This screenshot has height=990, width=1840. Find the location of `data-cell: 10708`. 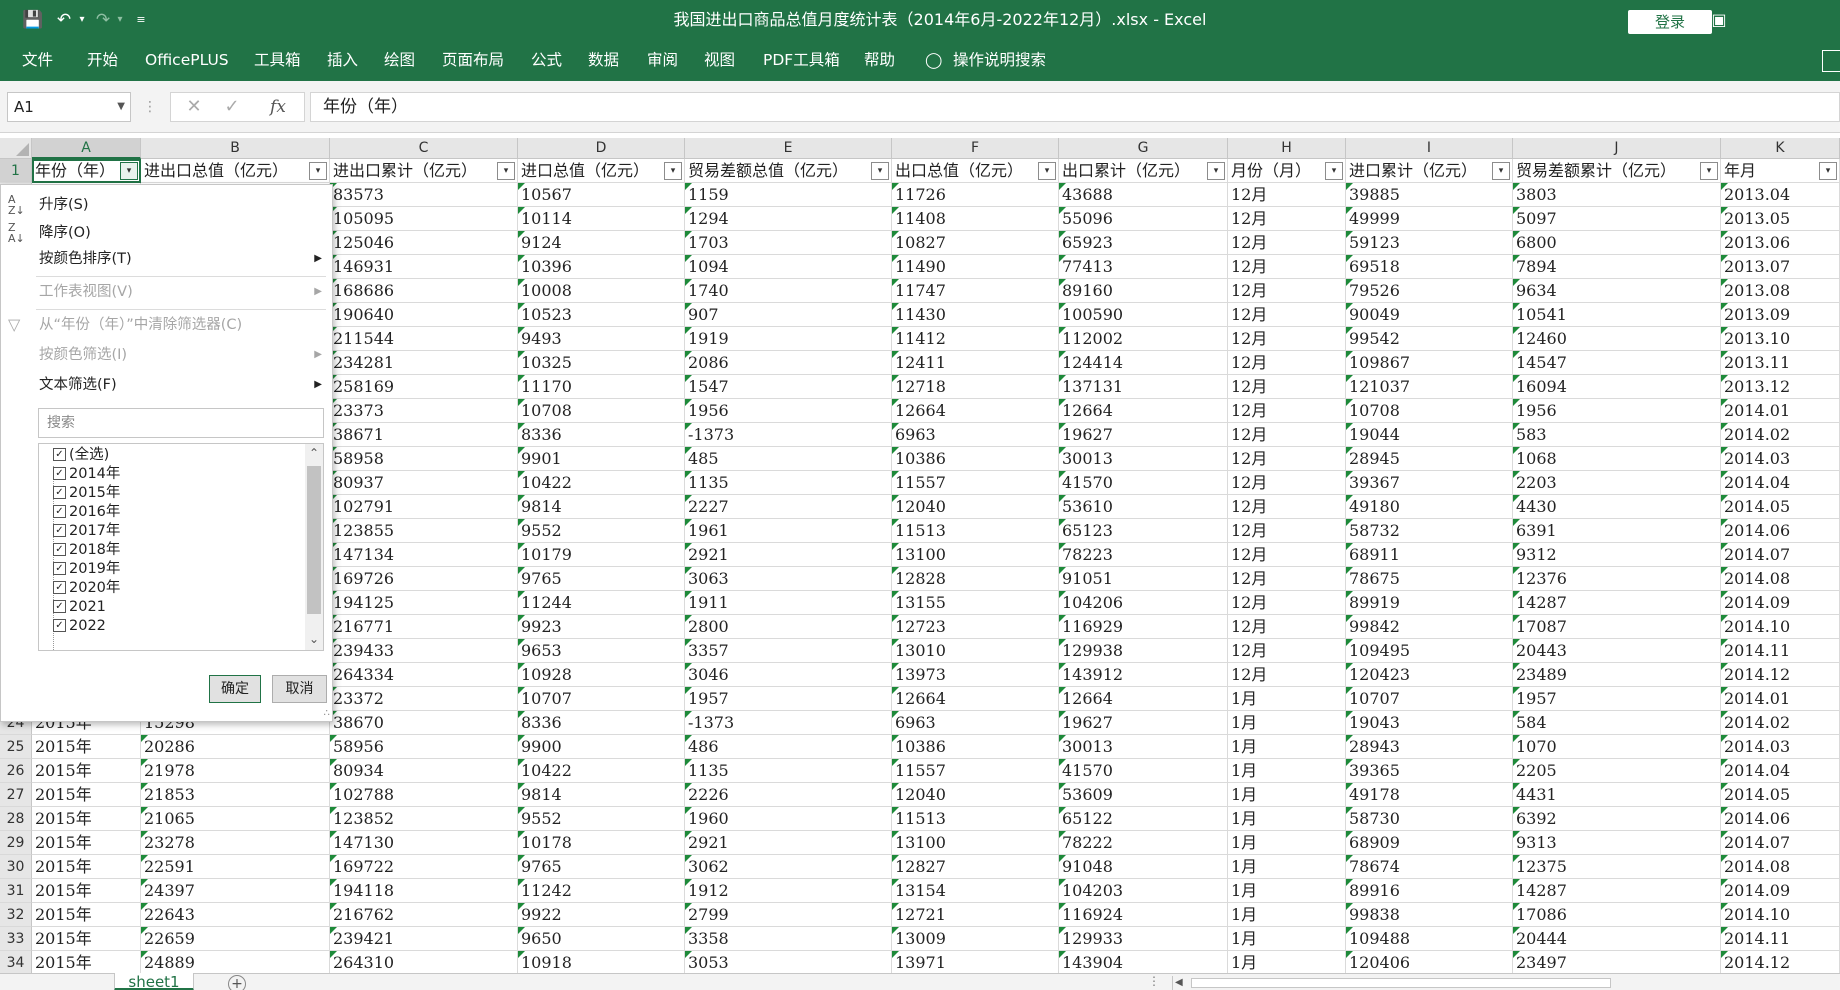

data-cell: 10708 is located at coordinates (1429, 411).